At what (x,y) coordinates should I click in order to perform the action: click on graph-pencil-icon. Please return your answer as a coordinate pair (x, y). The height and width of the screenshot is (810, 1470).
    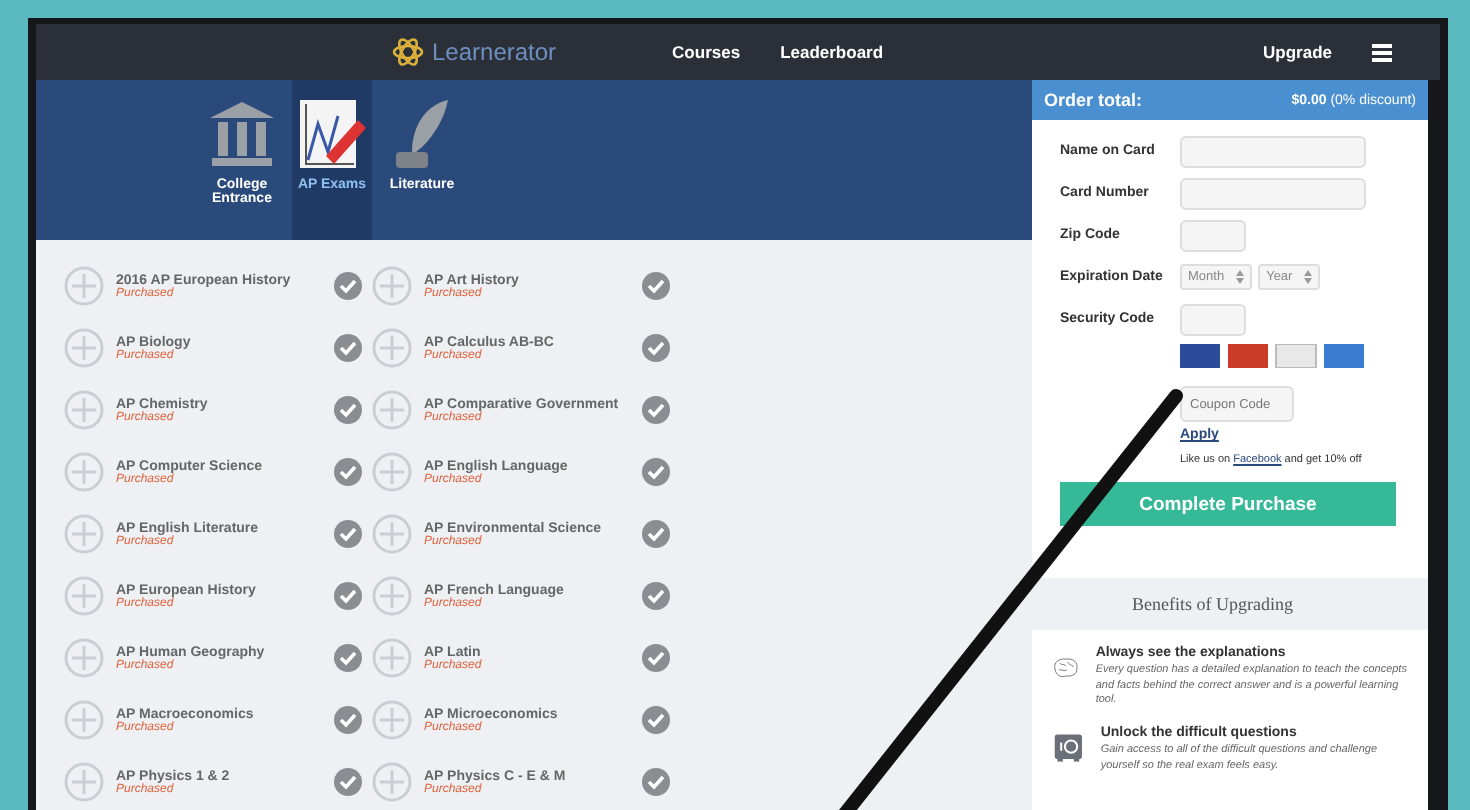
    Looking at the image, I should click on (332, 134).